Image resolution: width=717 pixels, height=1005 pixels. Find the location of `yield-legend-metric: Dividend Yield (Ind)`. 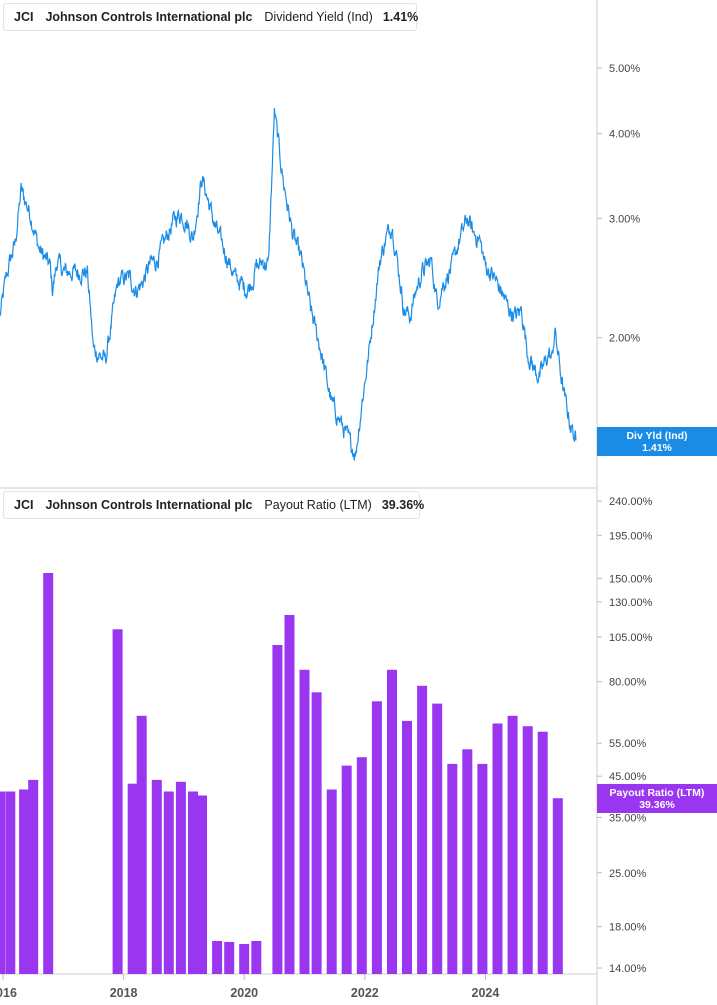

yield-legend-metric: Dividend Yield (Ind) is located at coordinates (318, 17).